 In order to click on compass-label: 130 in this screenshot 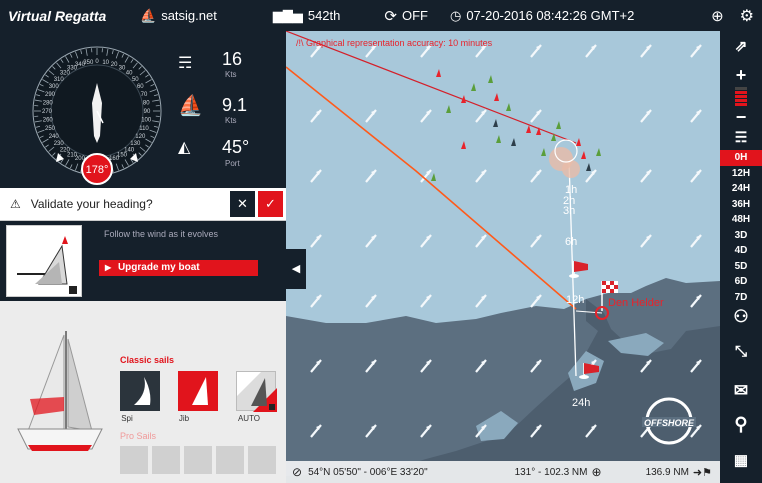, I will do `click(135, 144)`.